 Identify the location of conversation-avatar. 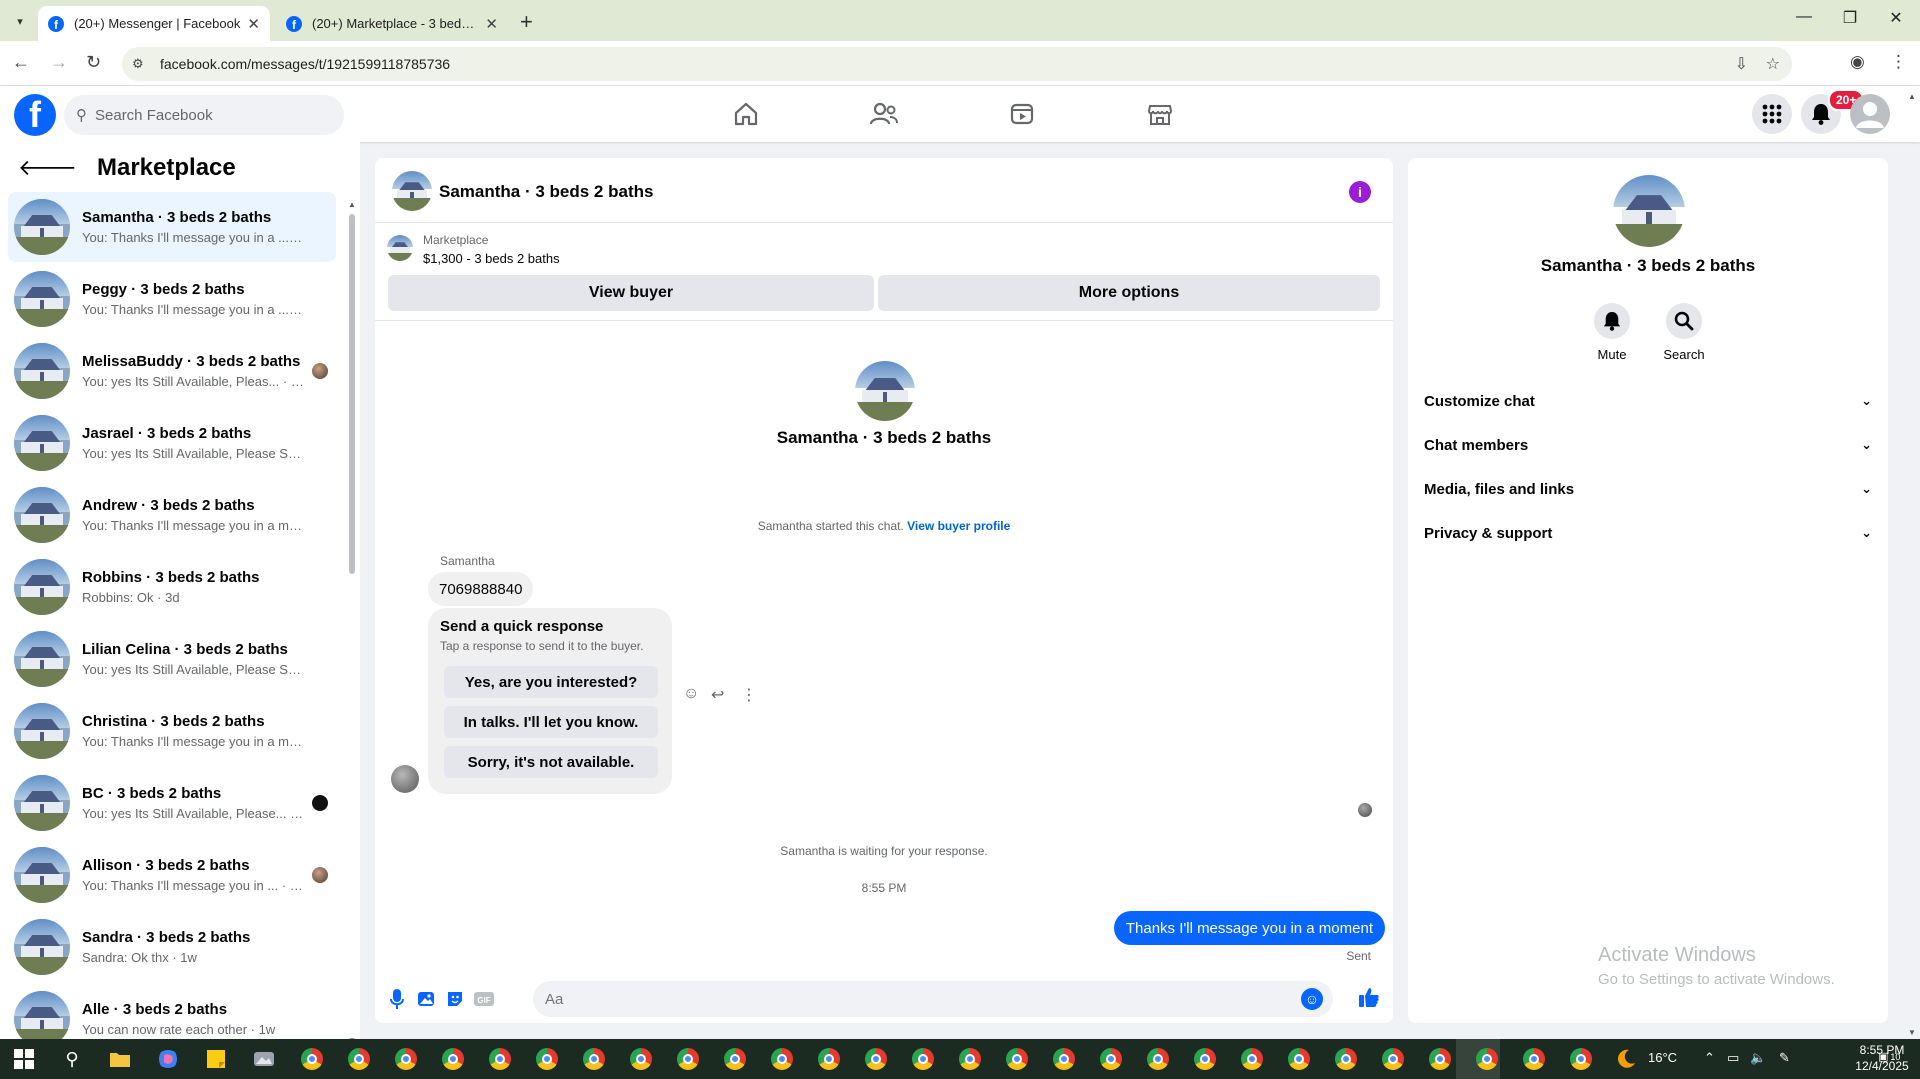
(885, 391).